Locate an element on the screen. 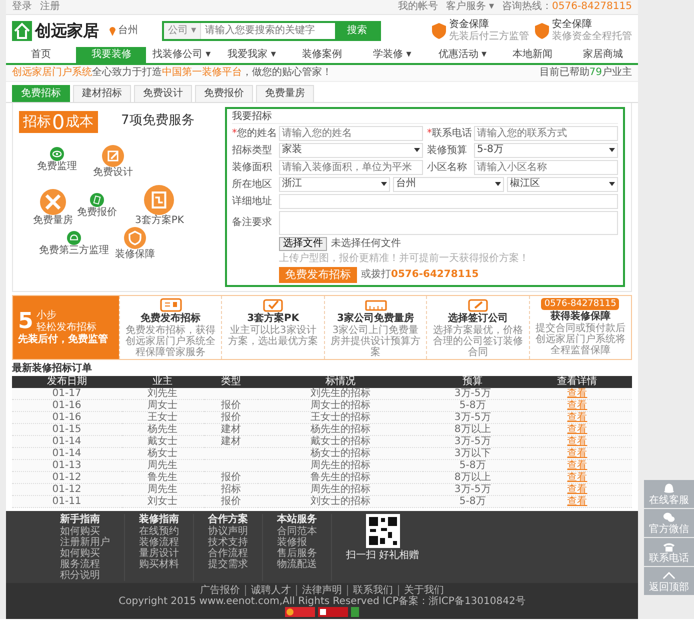 The image size is (694, 628). text-field is located at coordinates (448, 201).